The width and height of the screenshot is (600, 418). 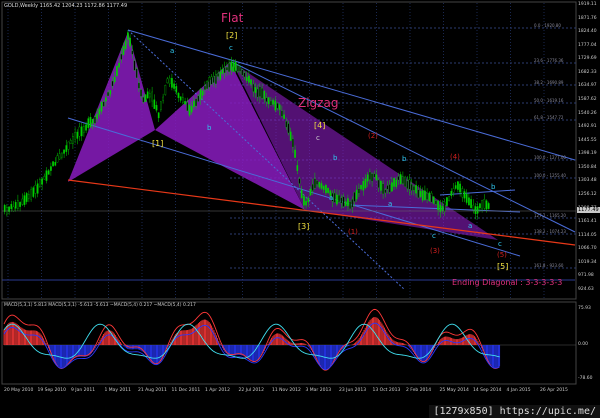 What do you see at coordinates (353, 390) in the screenshot?
I see `time-axis-label: 23 Jun 2013` at bounding box center [353, 390].